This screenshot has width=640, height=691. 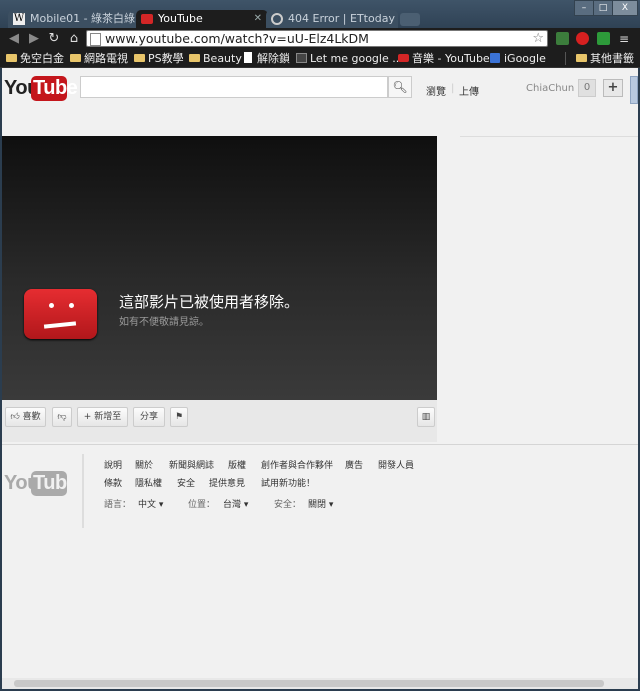 What do you see at coordinates (565, 58) in the screenshot?
I see `bookmark-divider` at bounding box center [565, 58].